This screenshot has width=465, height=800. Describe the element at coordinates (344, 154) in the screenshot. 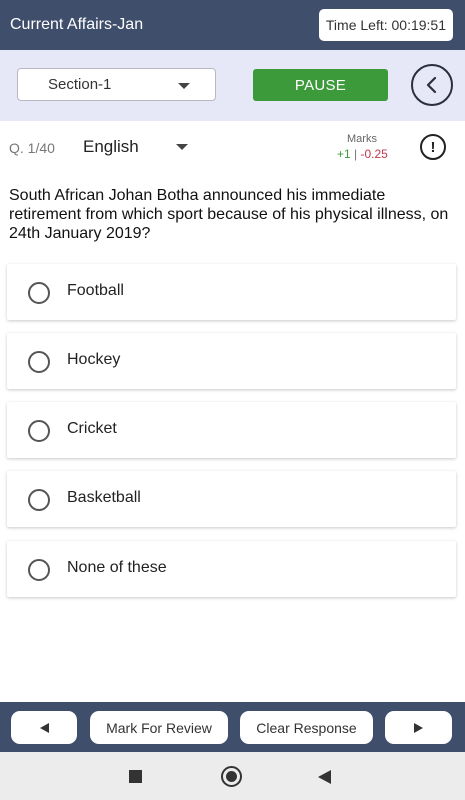

I see `marks-positive: +1` at that location.